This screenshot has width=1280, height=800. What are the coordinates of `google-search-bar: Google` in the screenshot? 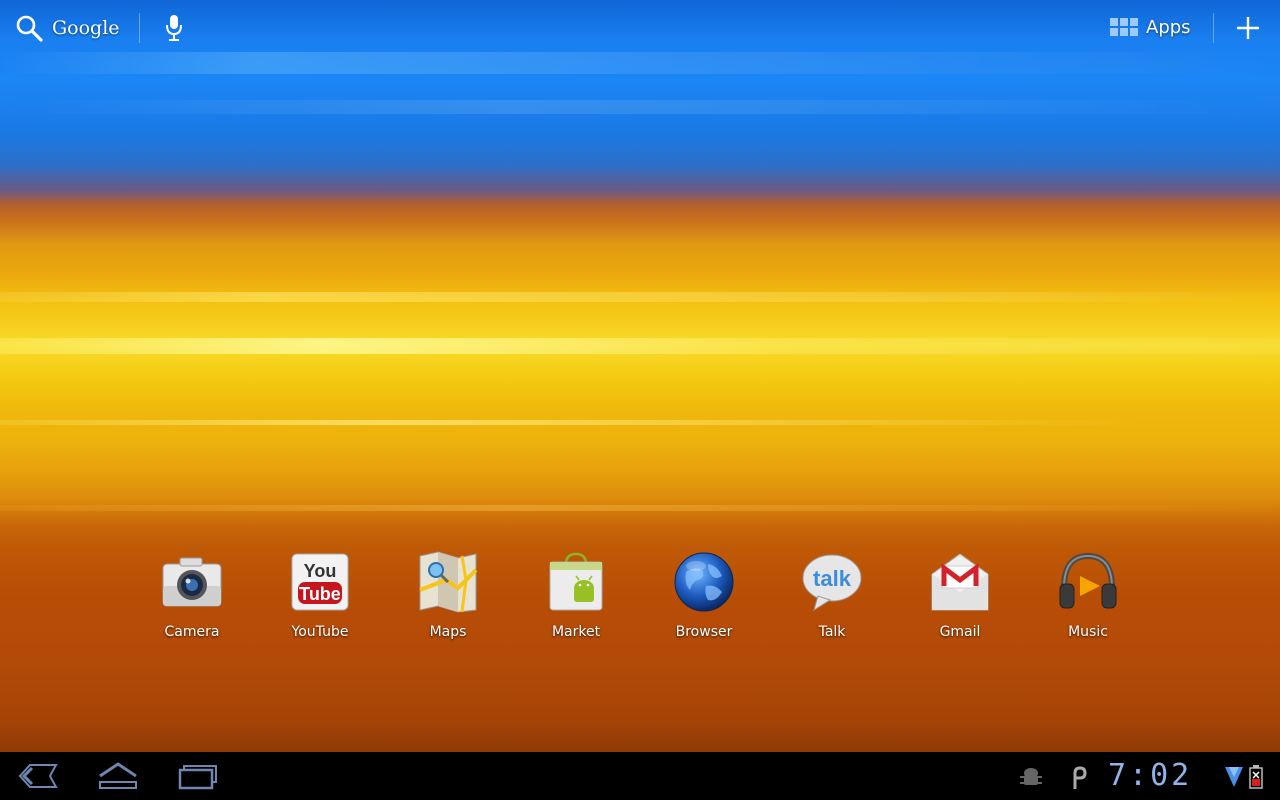 It's located at (67, 28).